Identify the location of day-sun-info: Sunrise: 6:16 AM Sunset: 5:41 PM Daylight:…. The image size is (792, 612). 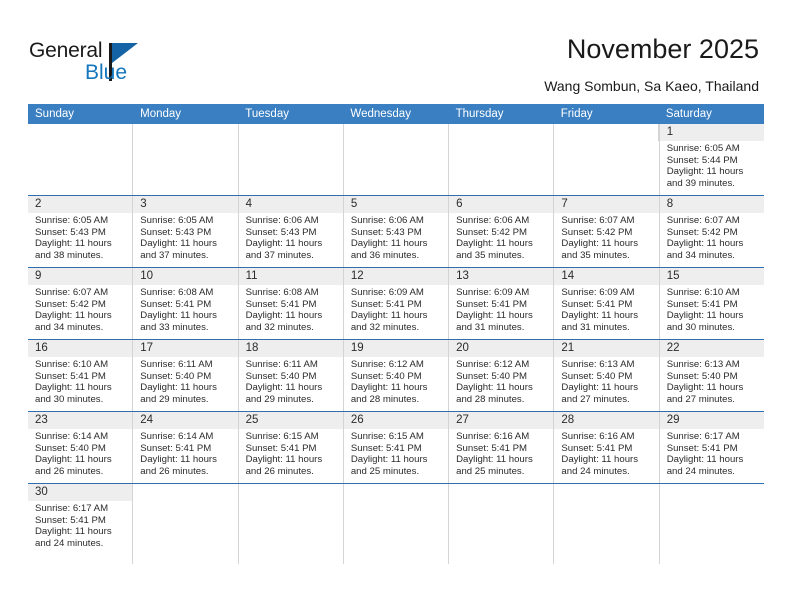
(501, 453).